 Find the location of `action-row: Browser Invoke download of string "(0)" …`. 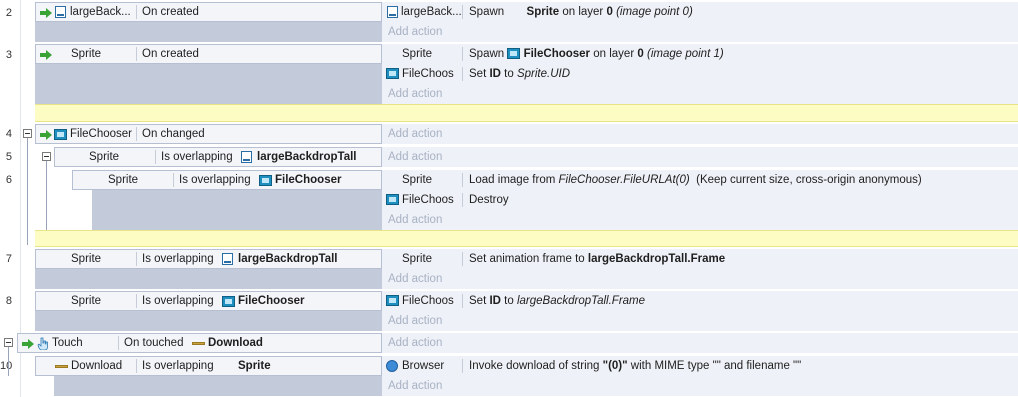

action-row: Browser Invoke download of string "(0)" … is located at coordinates (700, 366).